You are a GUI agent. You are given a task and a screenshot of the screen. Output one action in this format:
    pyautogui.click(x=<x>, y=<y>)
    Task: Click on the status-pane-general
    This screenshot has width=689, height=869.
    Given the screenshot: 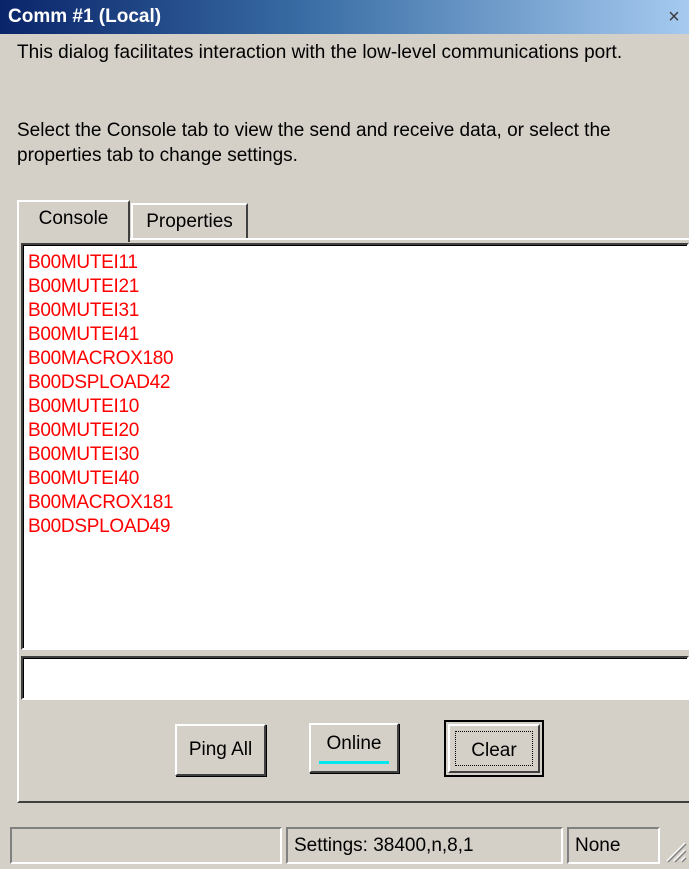 What is the action you would take?
    pyautogui.click(x=146, y=845)
    